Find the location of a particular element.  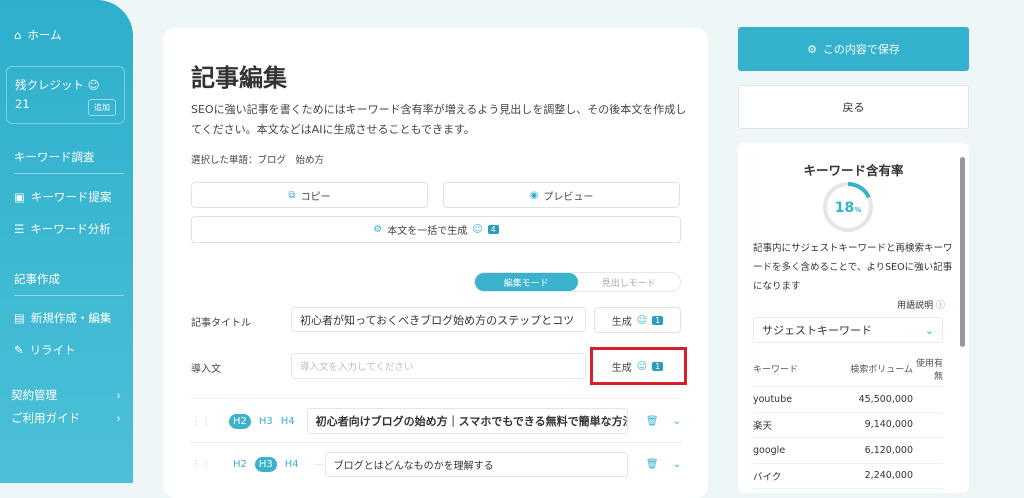

keyword-rate-donut: 18% is located at coordinates (848, 207).